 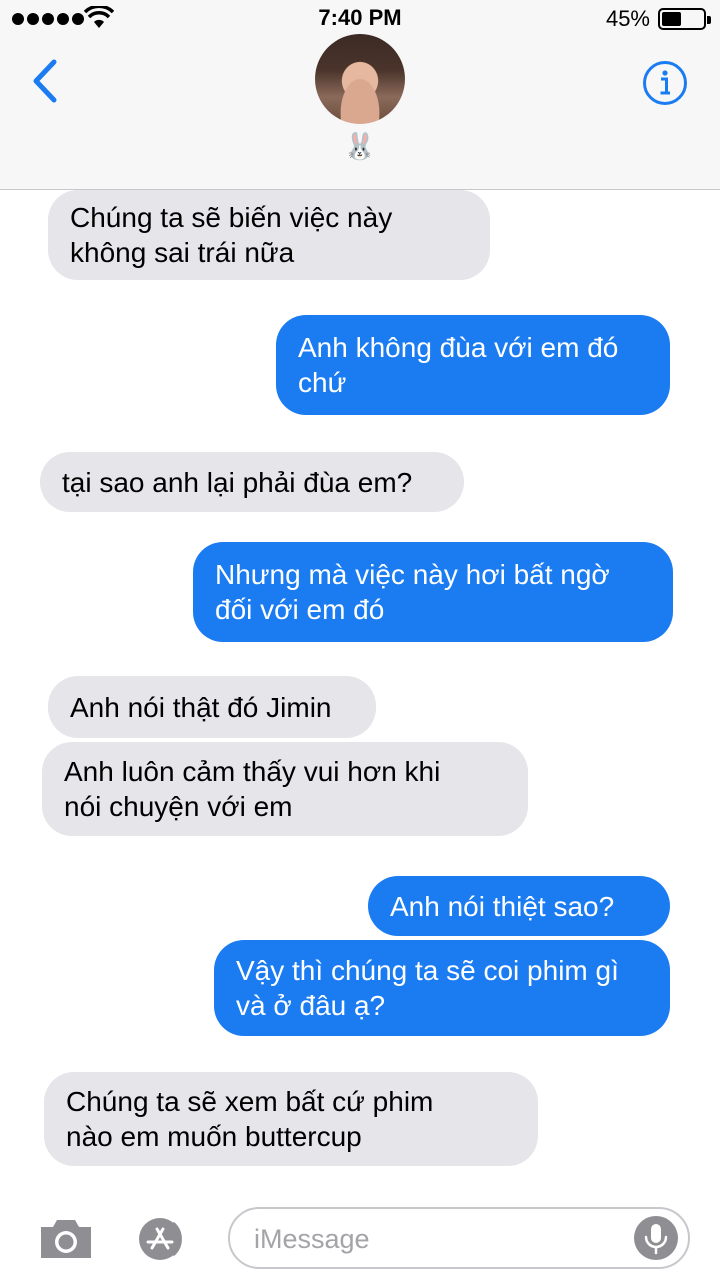 I want to click on app-store-icon, so click(x=163, y=1239).